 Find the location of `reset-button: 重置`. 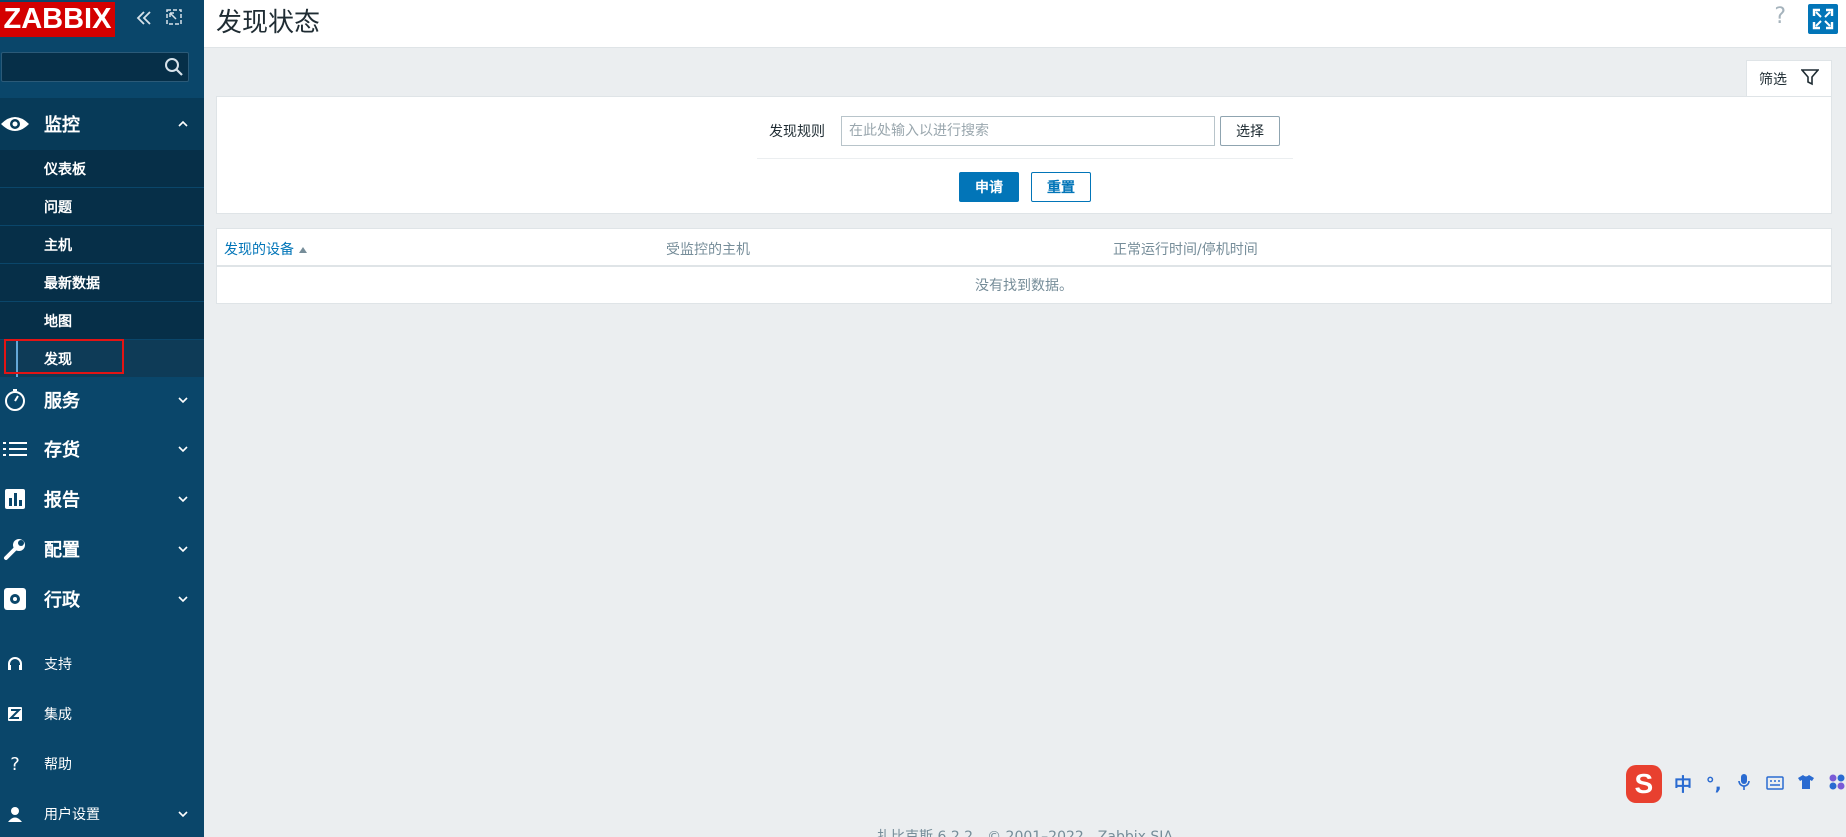

reset-button: 重置 is located at coordinates (1061, 187).